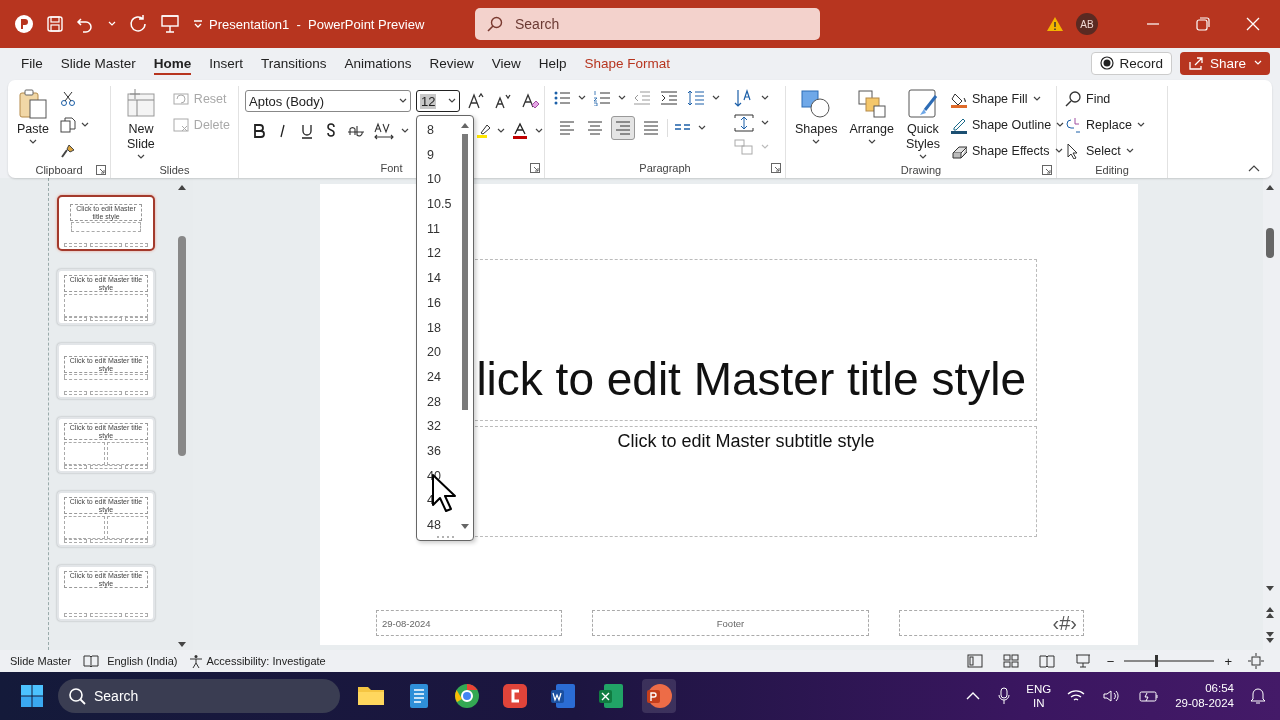 The height and width of the screenshot is (720, 1280). I want to click on group-label: Font, so click(391, 168).